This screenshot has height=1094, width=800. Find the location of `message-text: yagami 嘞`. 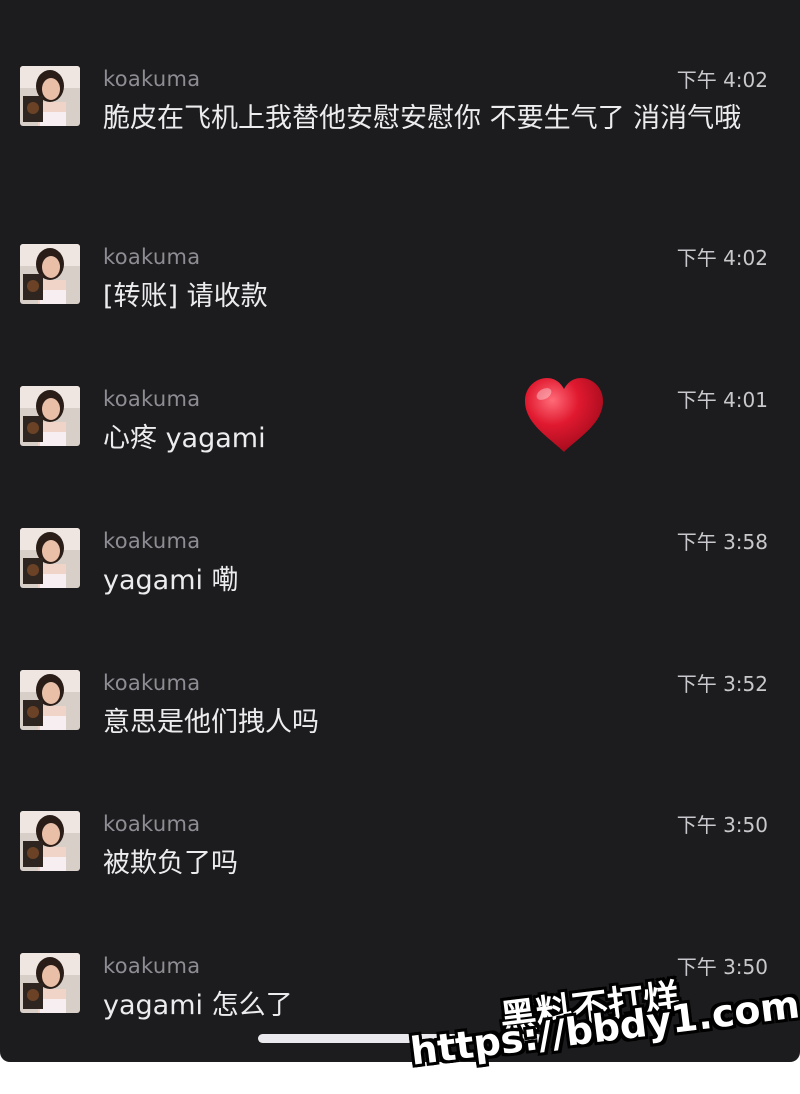

message-text: yagami 嘞 is located at coordinates (171, 580).